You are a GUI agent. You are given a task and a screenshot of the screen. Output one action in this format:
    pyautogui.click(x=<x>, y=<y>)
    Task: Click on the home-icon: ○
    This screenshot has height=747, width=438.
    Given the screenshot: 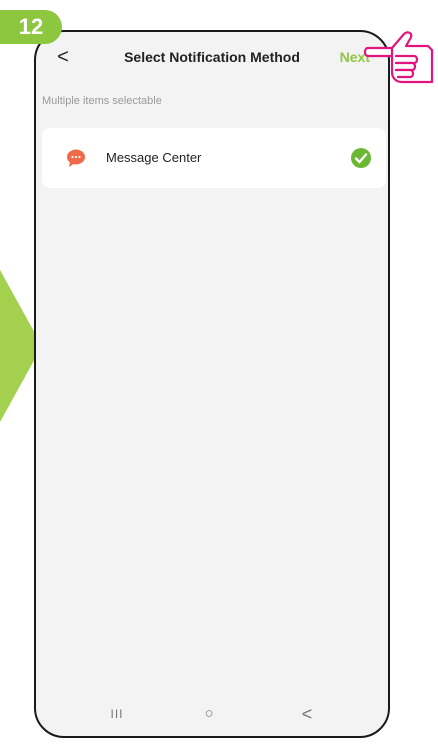 What is the action you would take?
    pyautogui.click(x=209, y=713)
    